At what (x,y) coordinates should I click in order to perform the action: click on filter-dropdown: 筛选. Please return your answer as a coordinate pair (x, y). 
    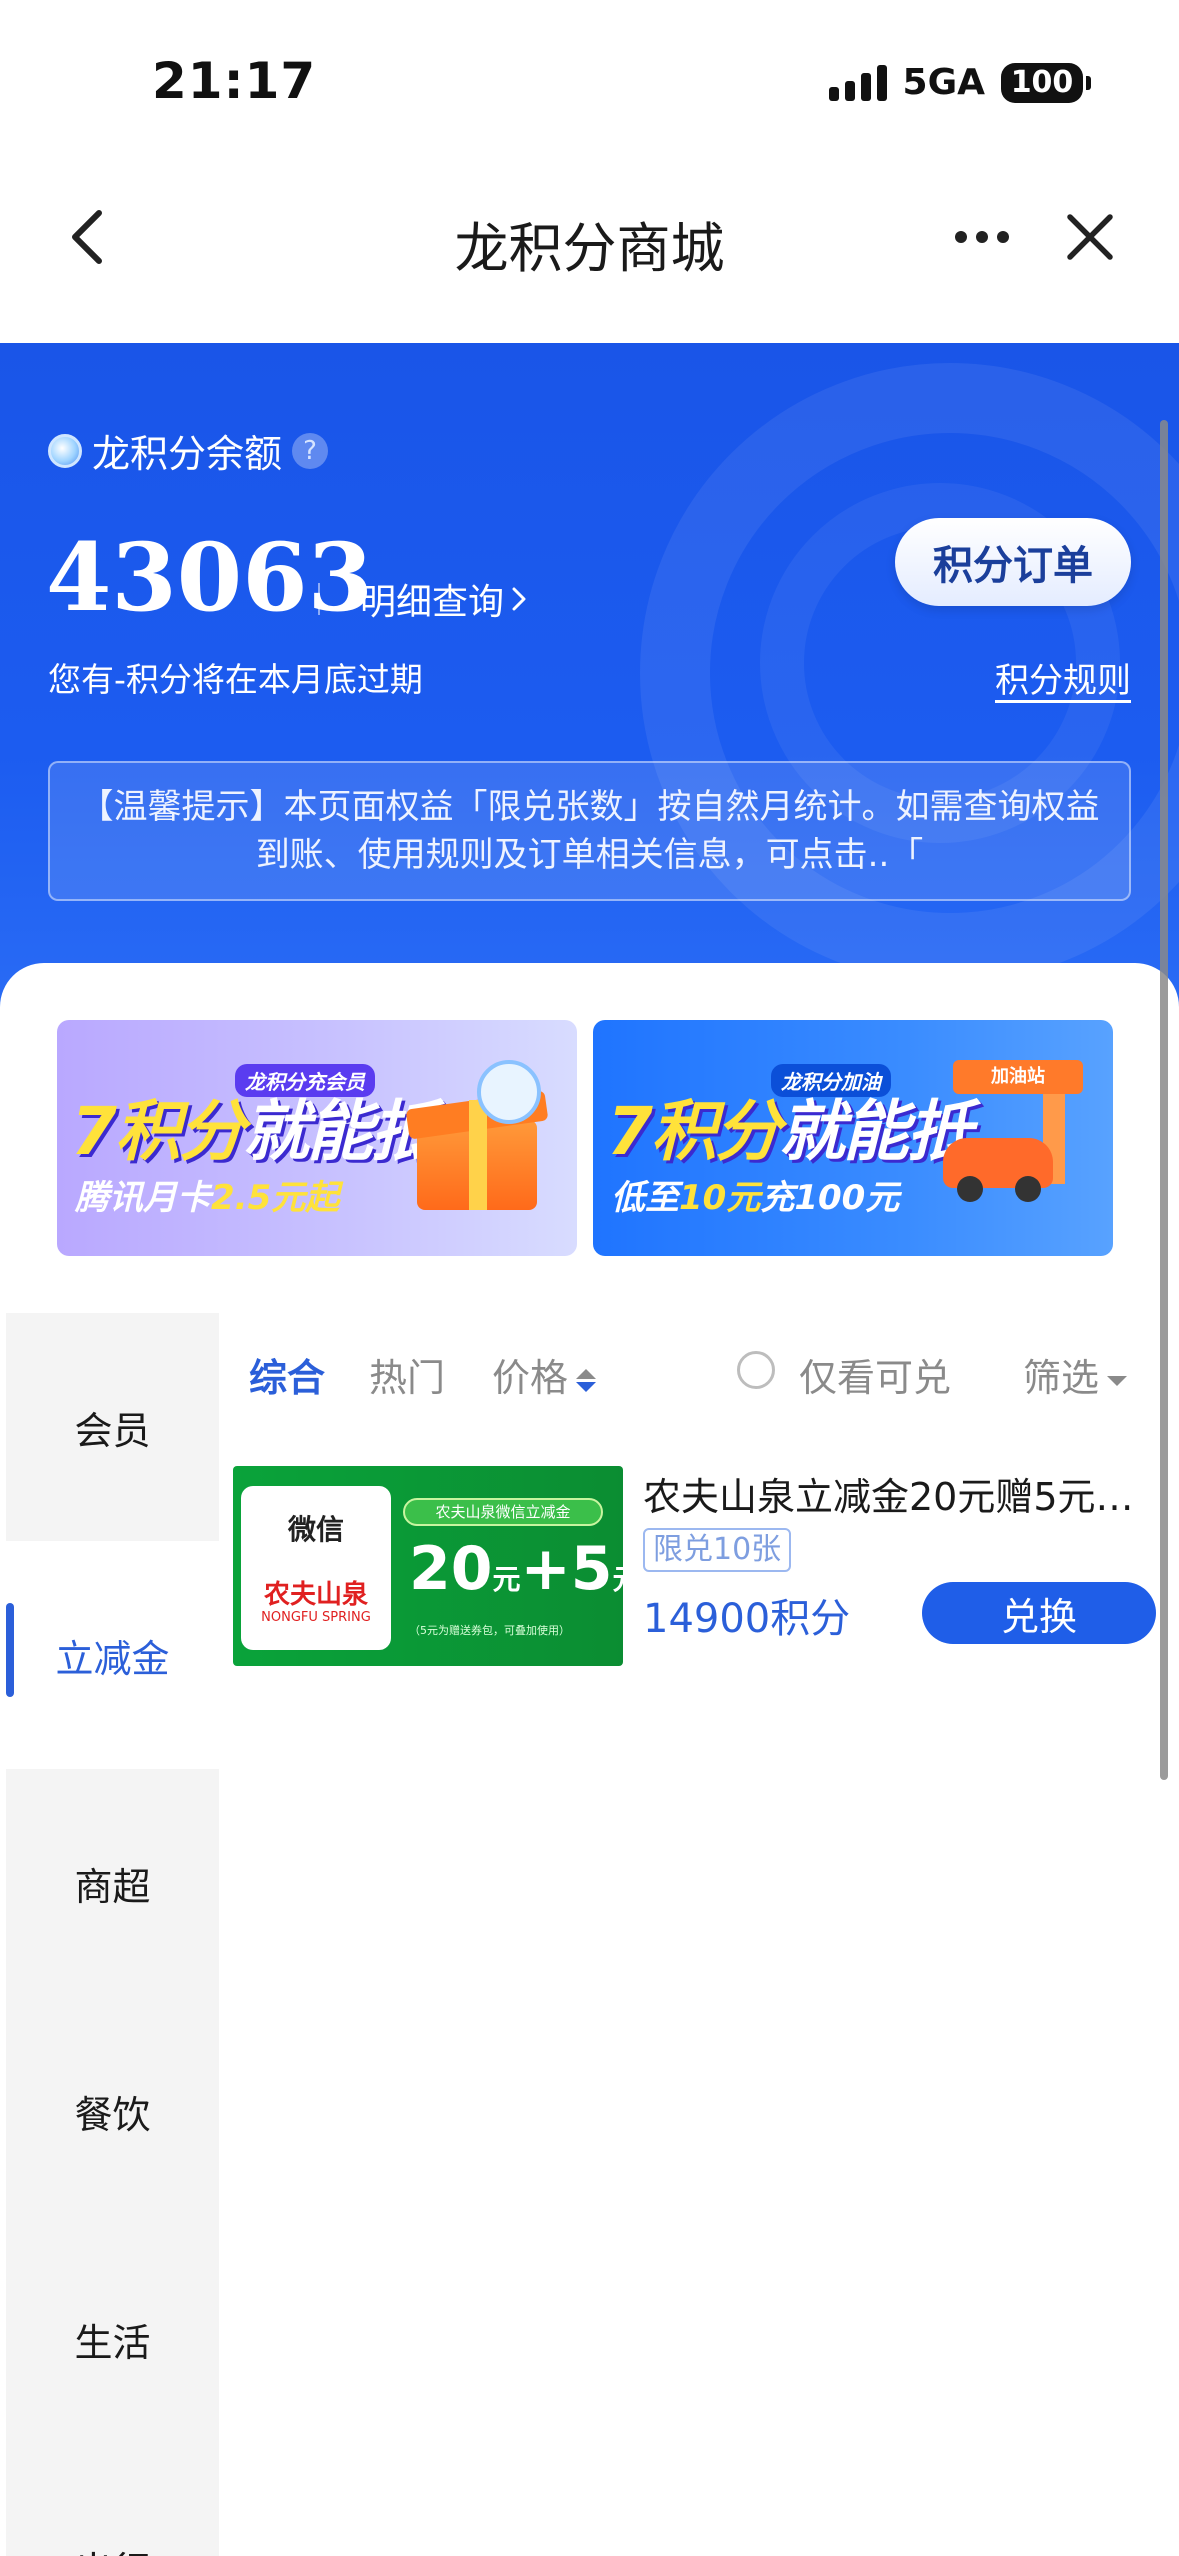
    Looking at the image, I should click on (1075, 1374).